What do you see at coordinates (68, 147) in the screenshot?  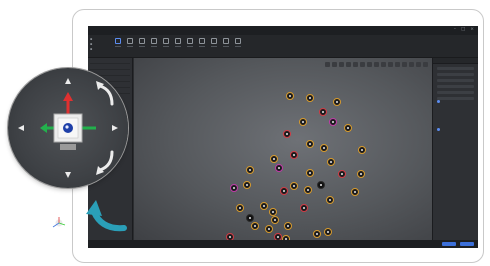 I see `cube-shadow` at bounding box center [68, 147].